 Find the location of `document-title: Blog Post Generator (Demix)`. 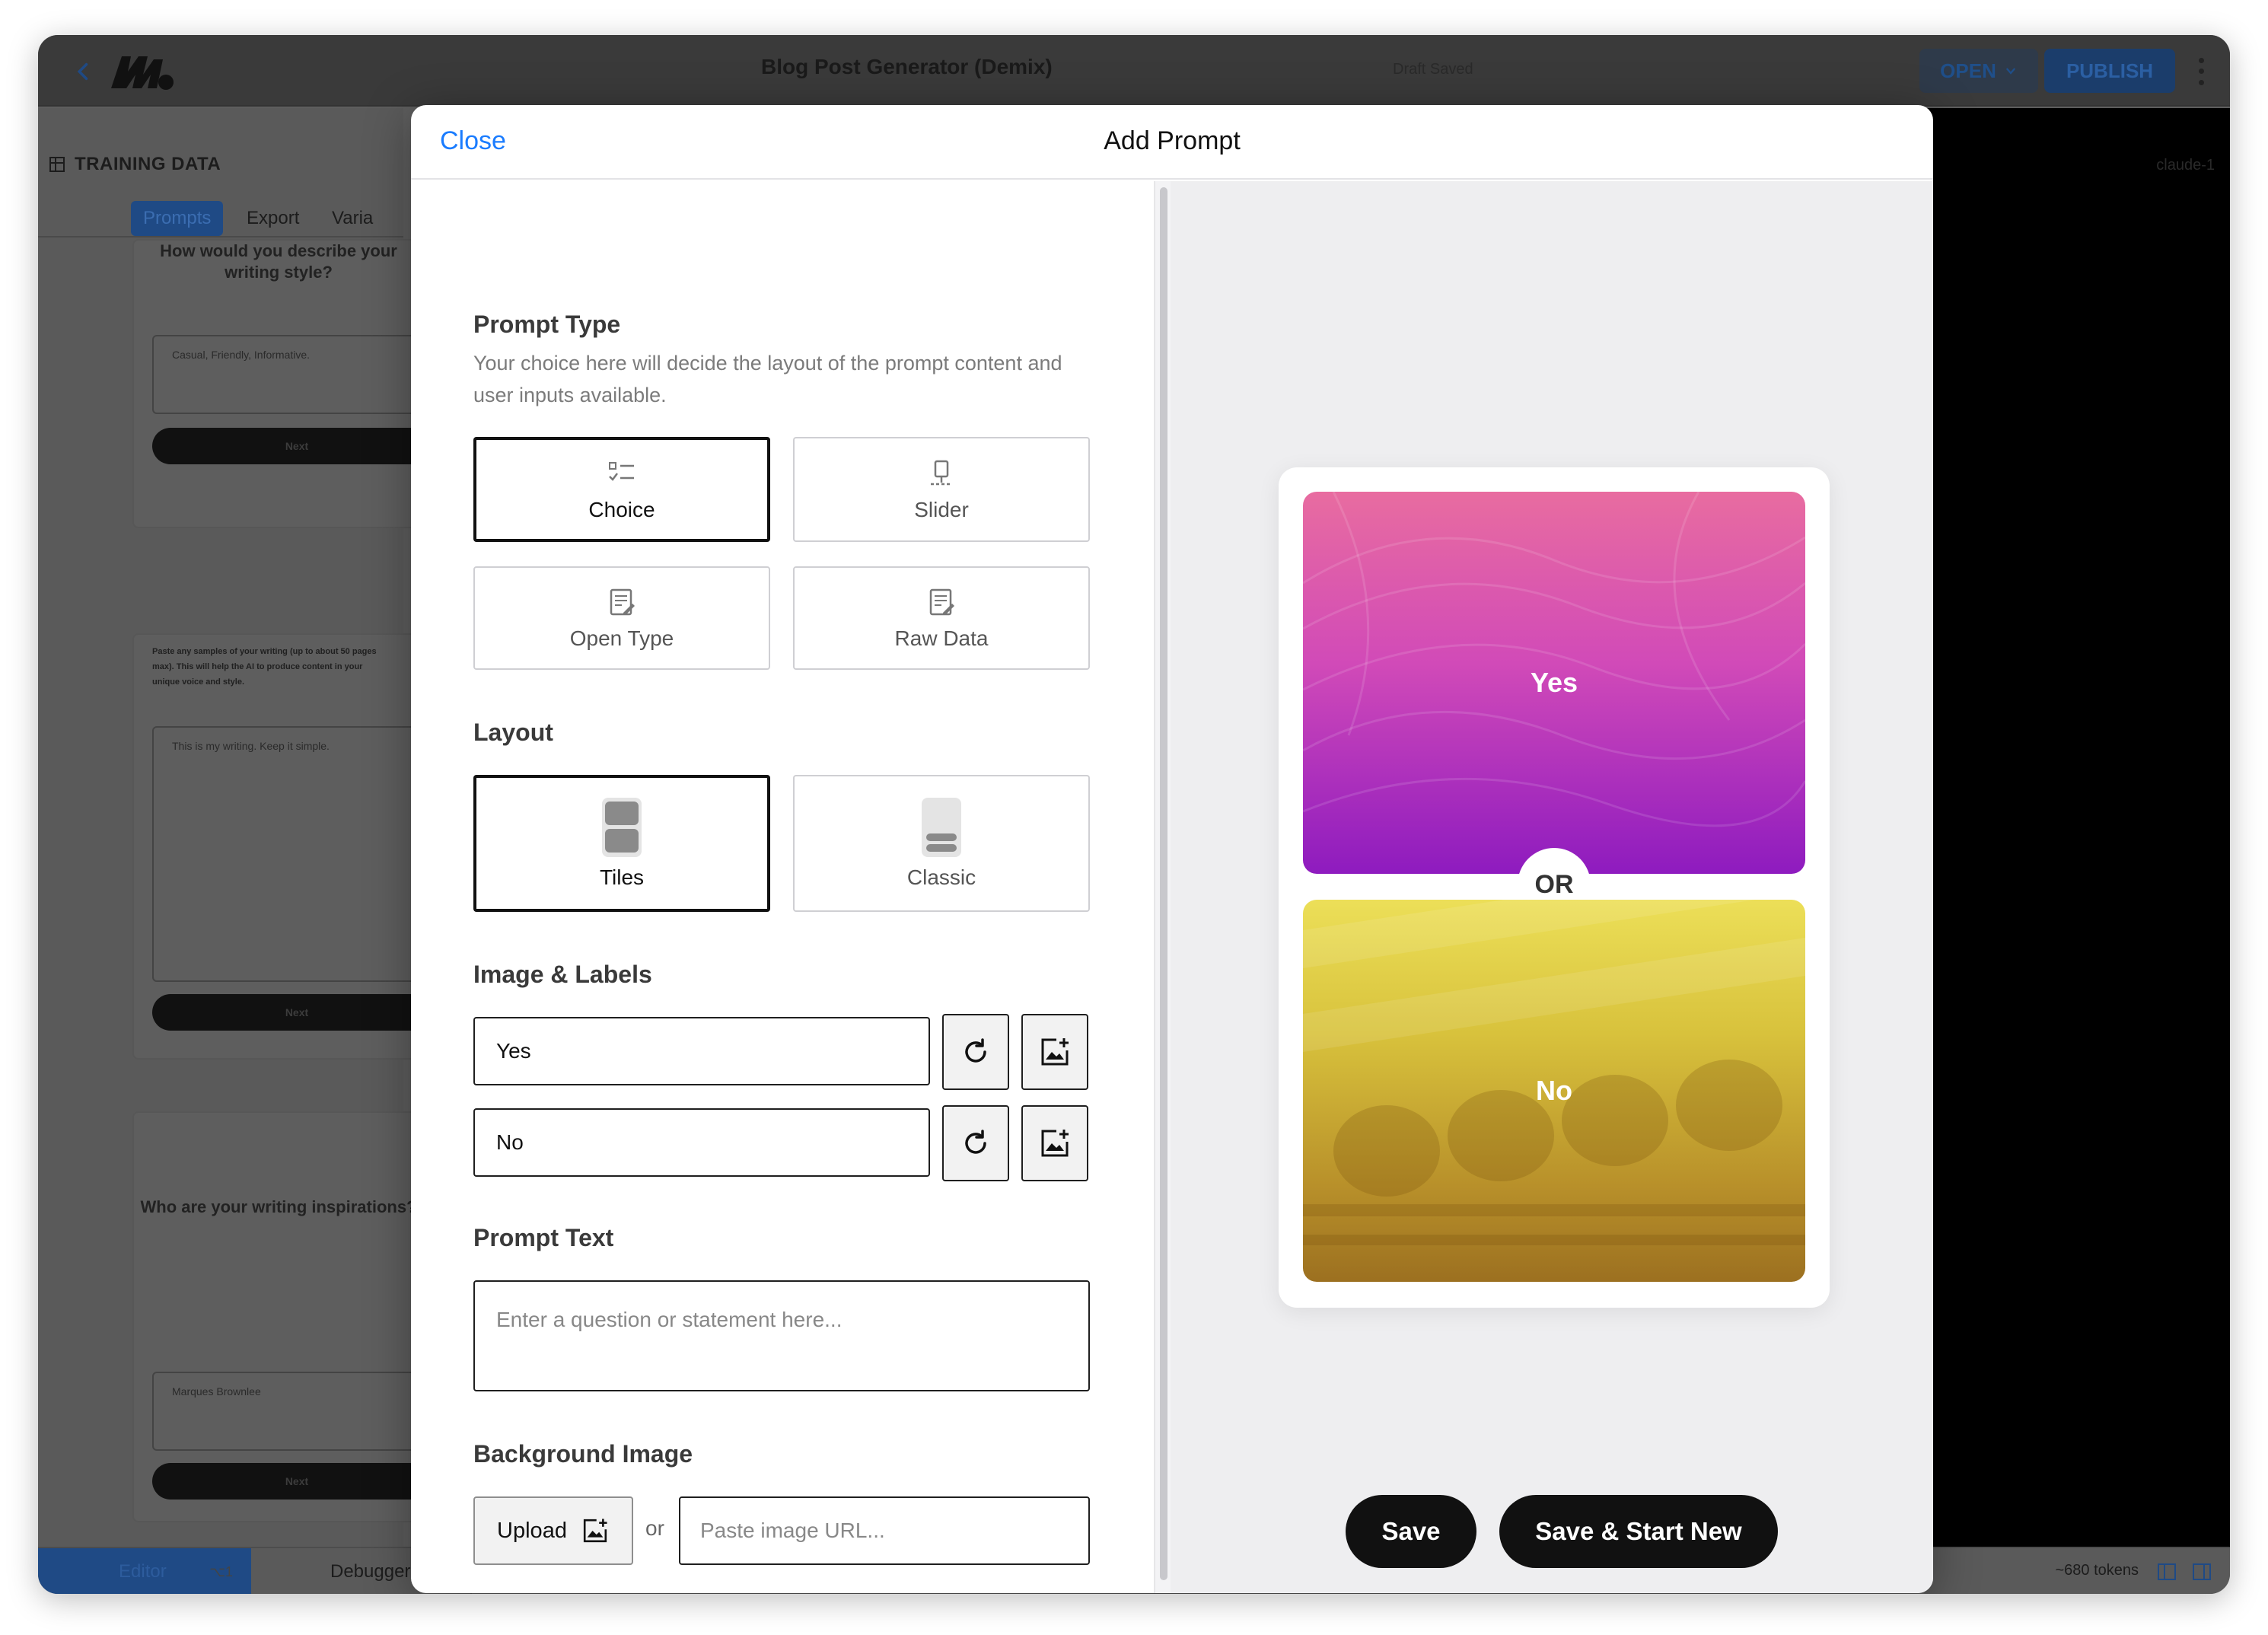

document-title: Blog Post Generator (Demix) is located at coordinates (907, 67).